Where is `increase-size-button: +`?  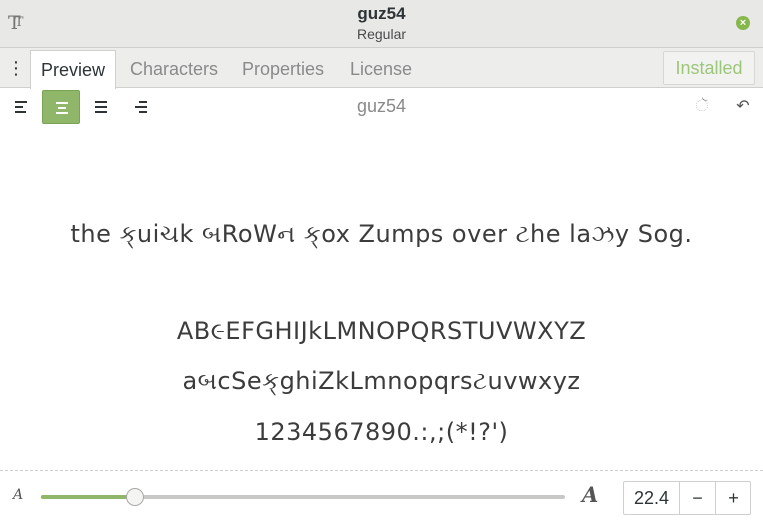 increase-size-button: + is located at coordinates (733, 498).